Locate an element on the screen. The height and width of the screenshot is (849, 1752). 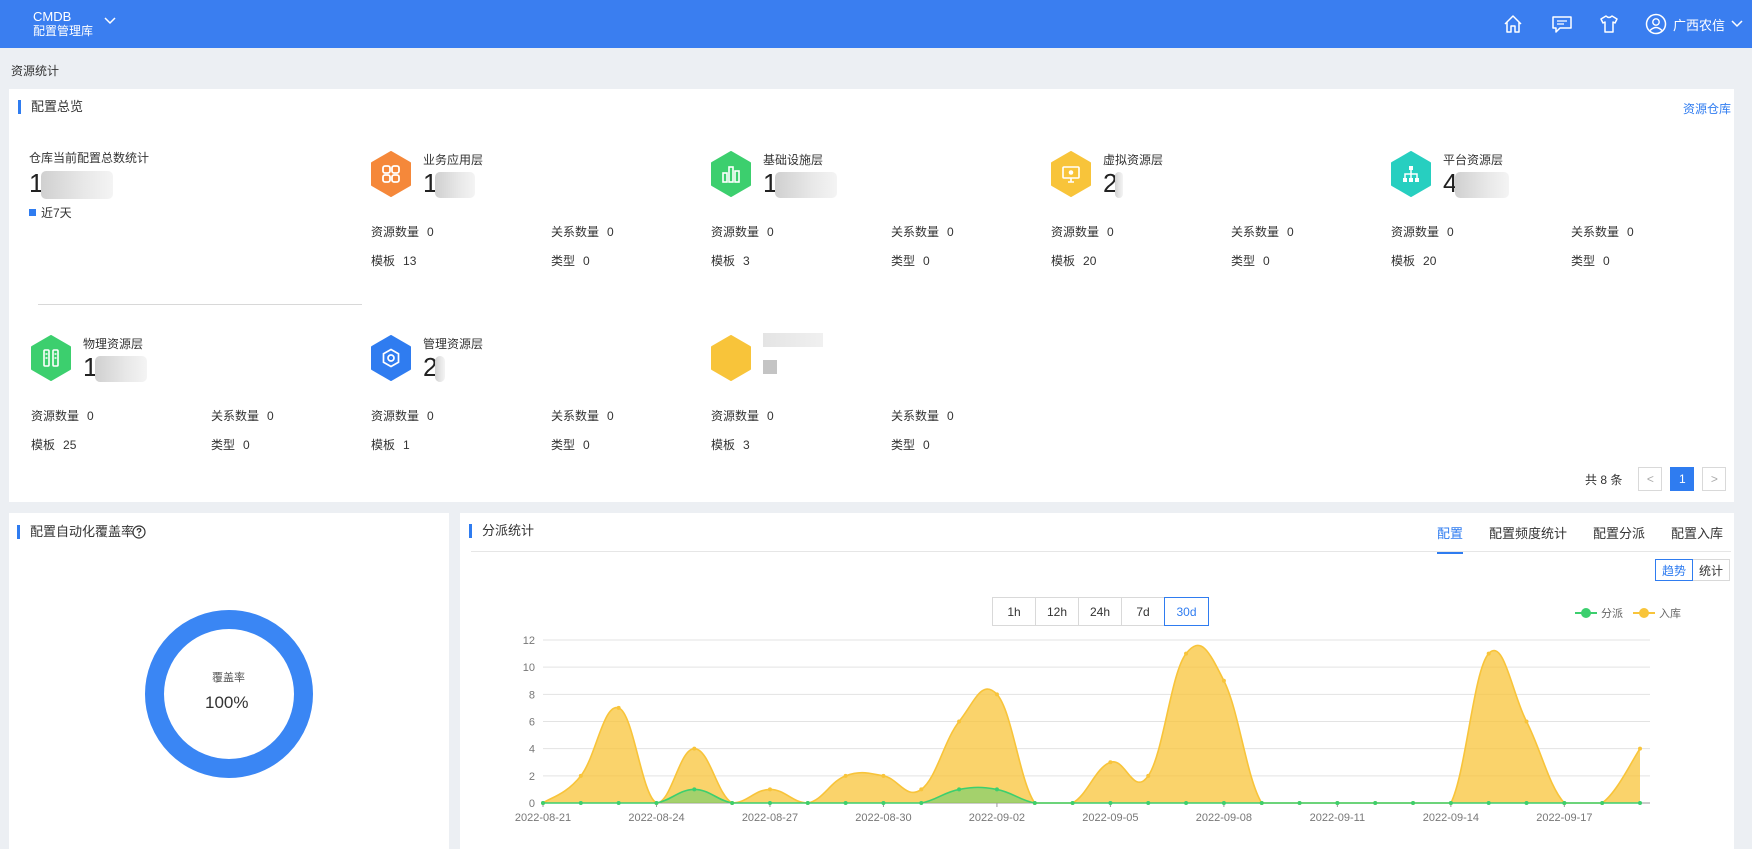
trend-toggle-button: 趋势 is located at coordinates (1674, 570).